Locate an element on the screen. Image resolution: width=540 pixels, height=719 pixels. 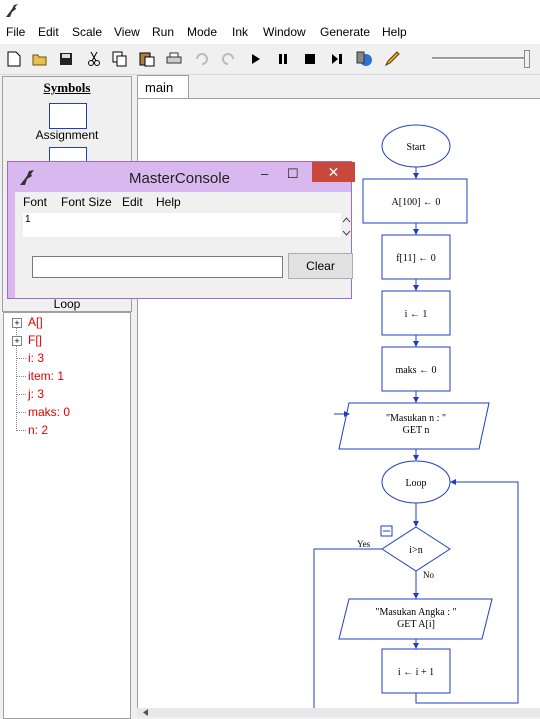
input2-prompt-text: "Masukan Angka : " is located at coordinates (415, 612).